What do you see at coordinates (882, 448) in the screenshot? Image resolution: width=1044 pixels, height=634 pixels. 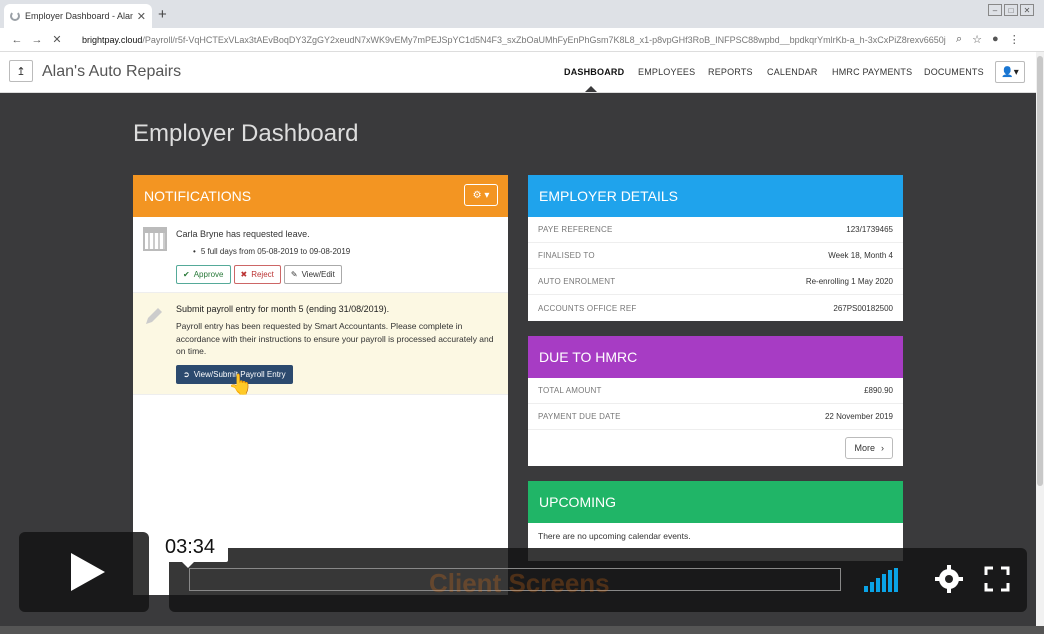 I see `chevron-right-icon: ›` at bounding box center [882, 448].